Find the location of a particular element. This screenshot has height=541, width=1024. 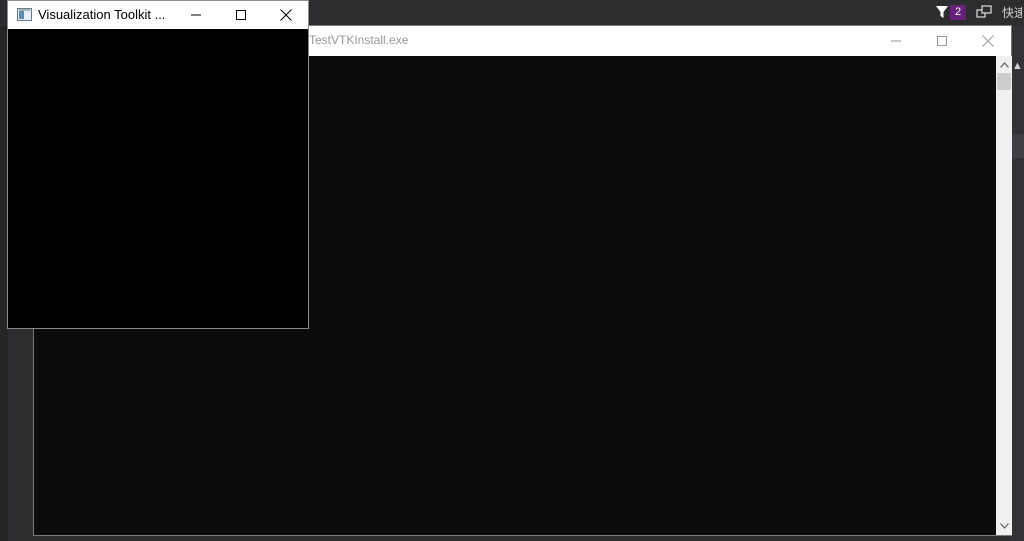

scrollbar-thumb is located at coordinates (1004, 81).